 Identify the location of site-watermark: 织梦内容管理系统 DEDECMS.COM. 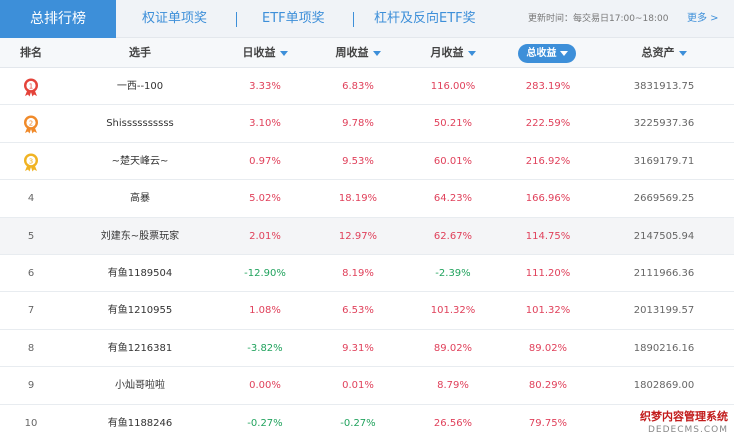
(674, 423).